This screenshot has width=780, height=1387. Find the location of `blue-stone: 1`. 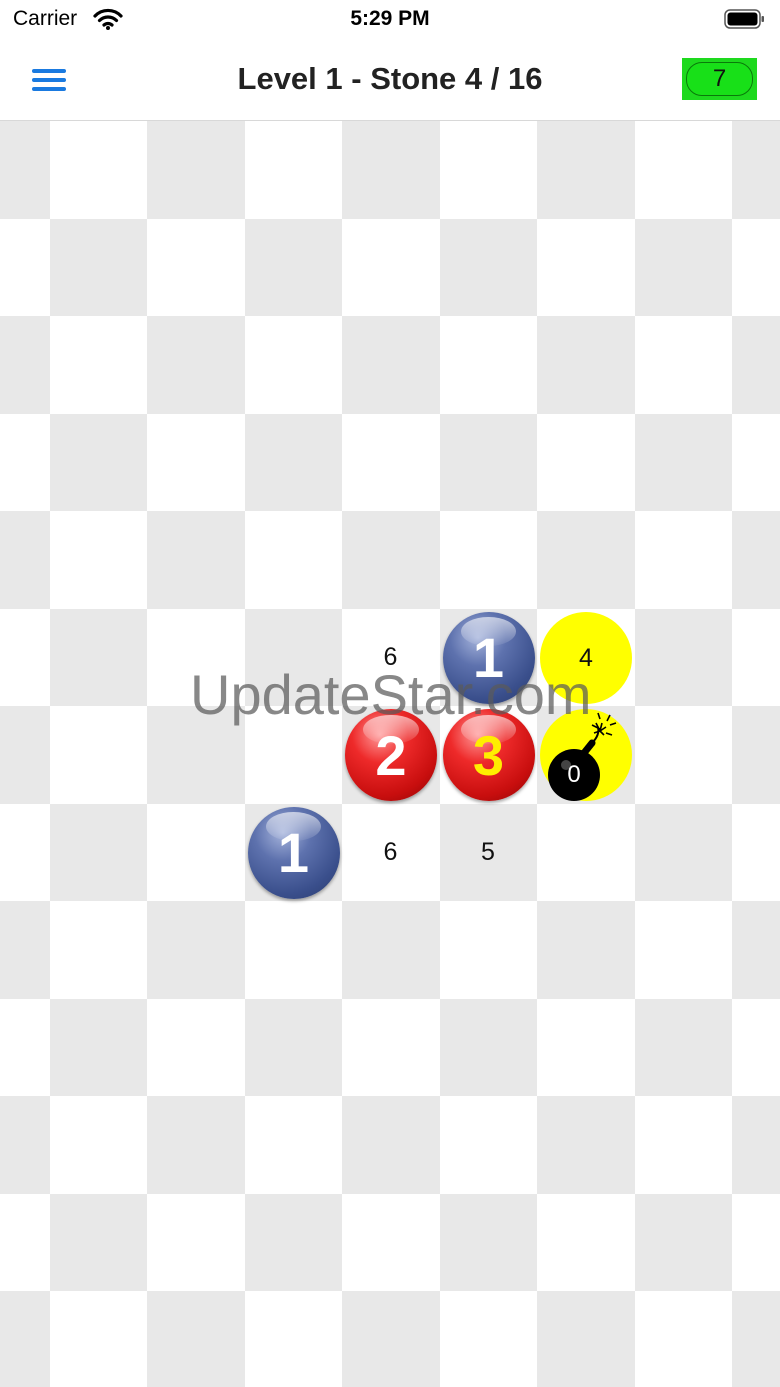

blue-stone: 1 is located at coordinates (293, 852).